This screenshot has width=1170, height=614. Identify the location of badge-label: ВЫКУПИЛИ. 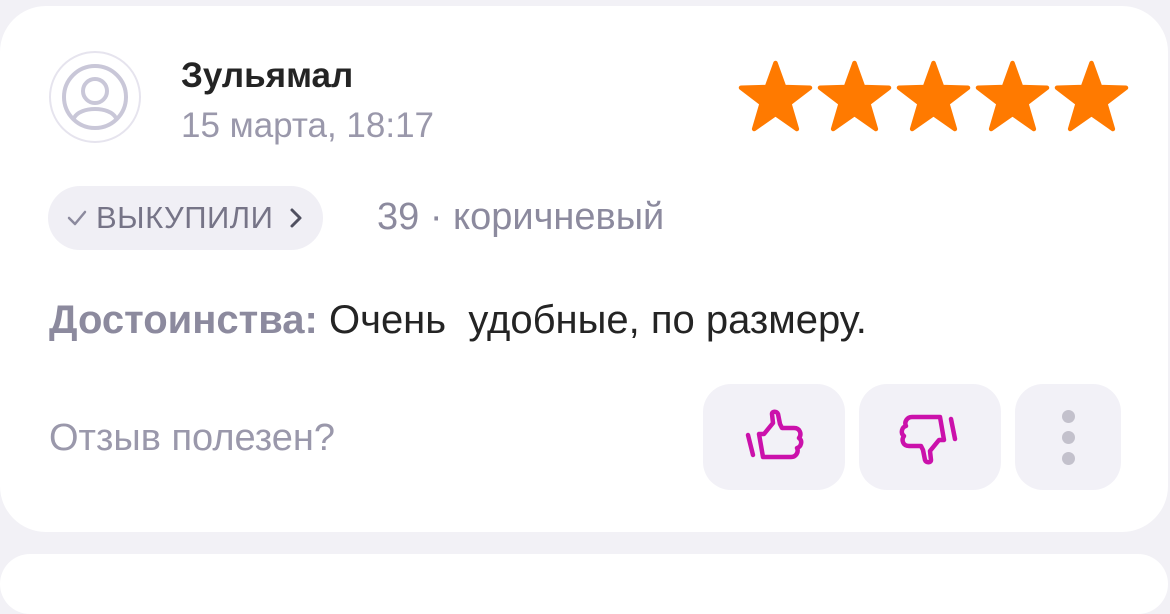
(185, 217).